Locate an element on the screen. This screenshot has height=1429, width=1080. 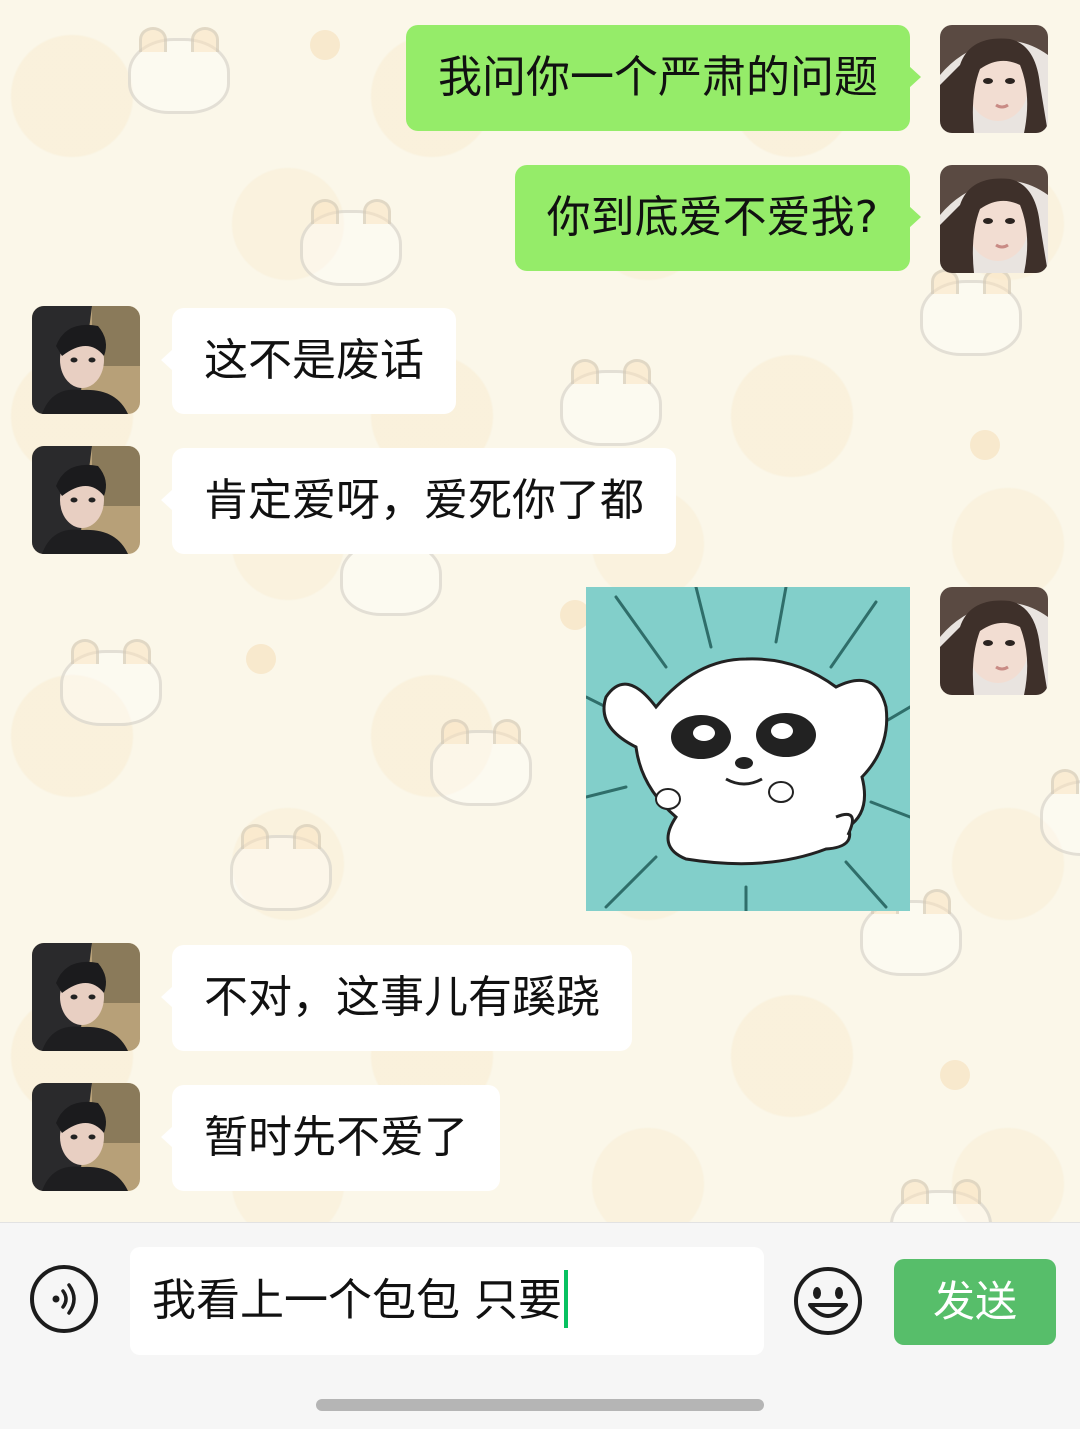
emoji-button is located at coordinates (828, 1301).